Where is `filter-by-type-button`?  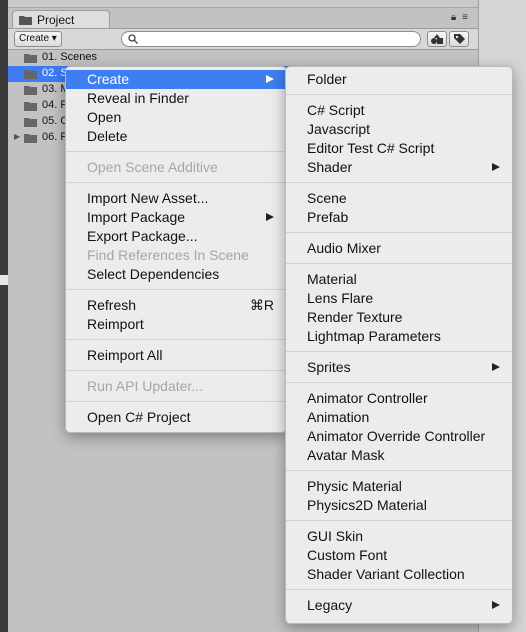
filter-by-type-button is located at coordinates (437, 39).